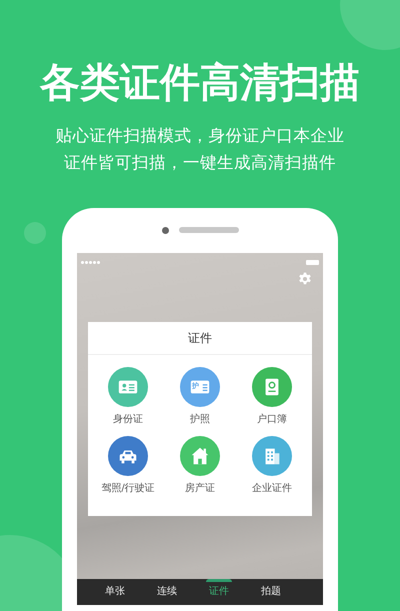 The height and width of the screenshot is (611, 400). What do you see at coordinates (90, 262) in the screenshot?
I see `signal-icon` at bounding box center [90, 262].